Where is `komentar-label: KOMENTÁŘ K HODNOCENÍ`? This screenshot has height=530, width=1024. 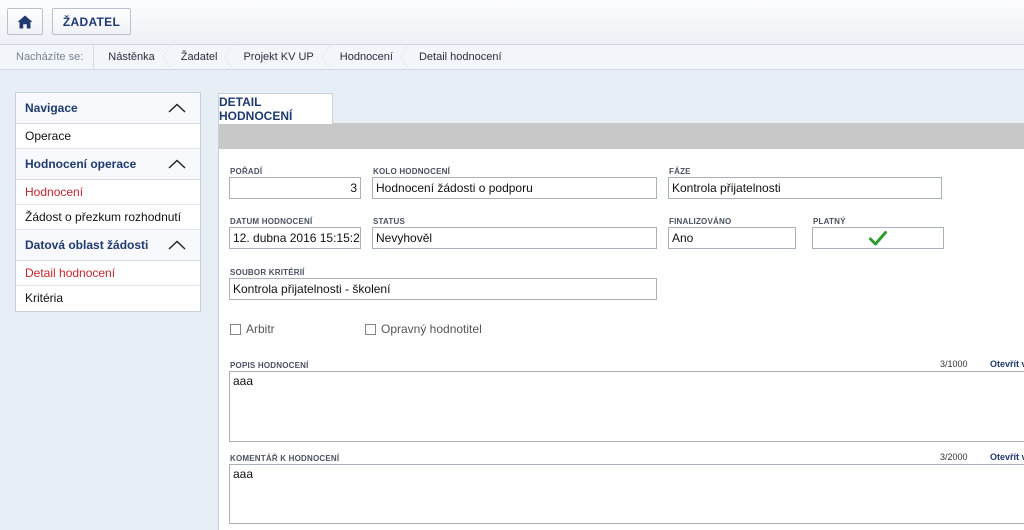 komentar-label: KOMENTÁŘ K HODNOCENÍ is located at coordinates (285, 458).